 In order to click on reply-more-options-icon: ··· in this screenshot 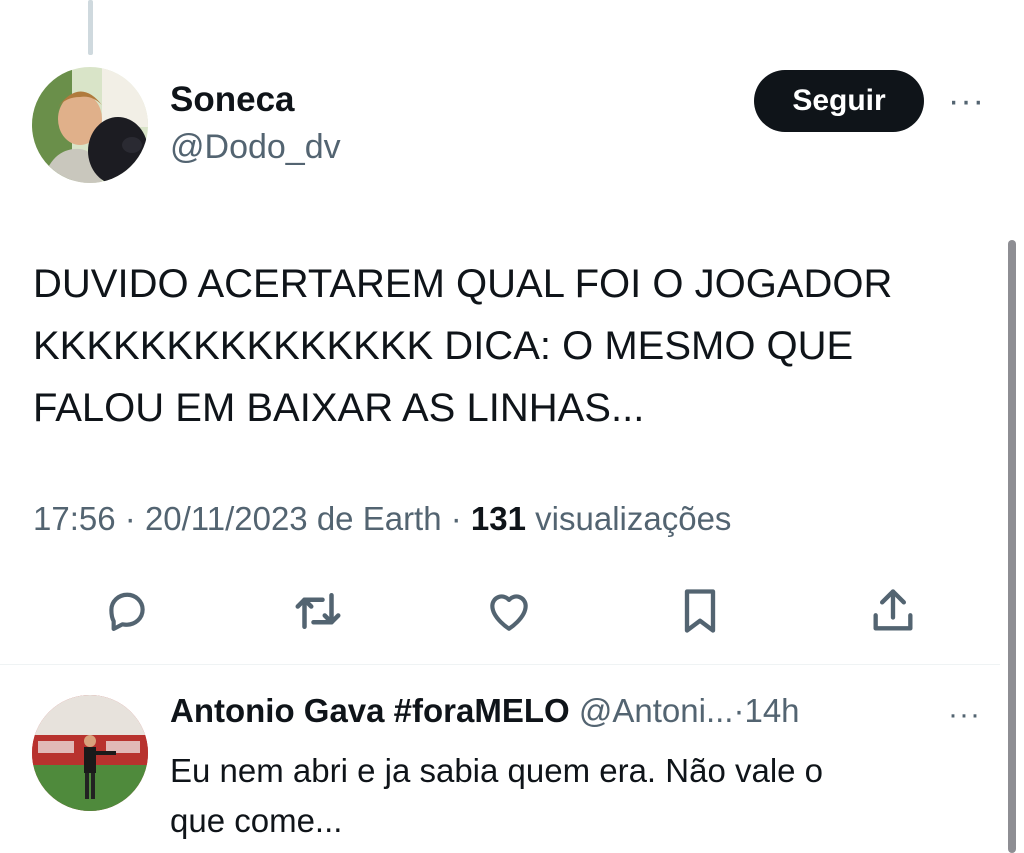, I will do `click(964, 715)`.